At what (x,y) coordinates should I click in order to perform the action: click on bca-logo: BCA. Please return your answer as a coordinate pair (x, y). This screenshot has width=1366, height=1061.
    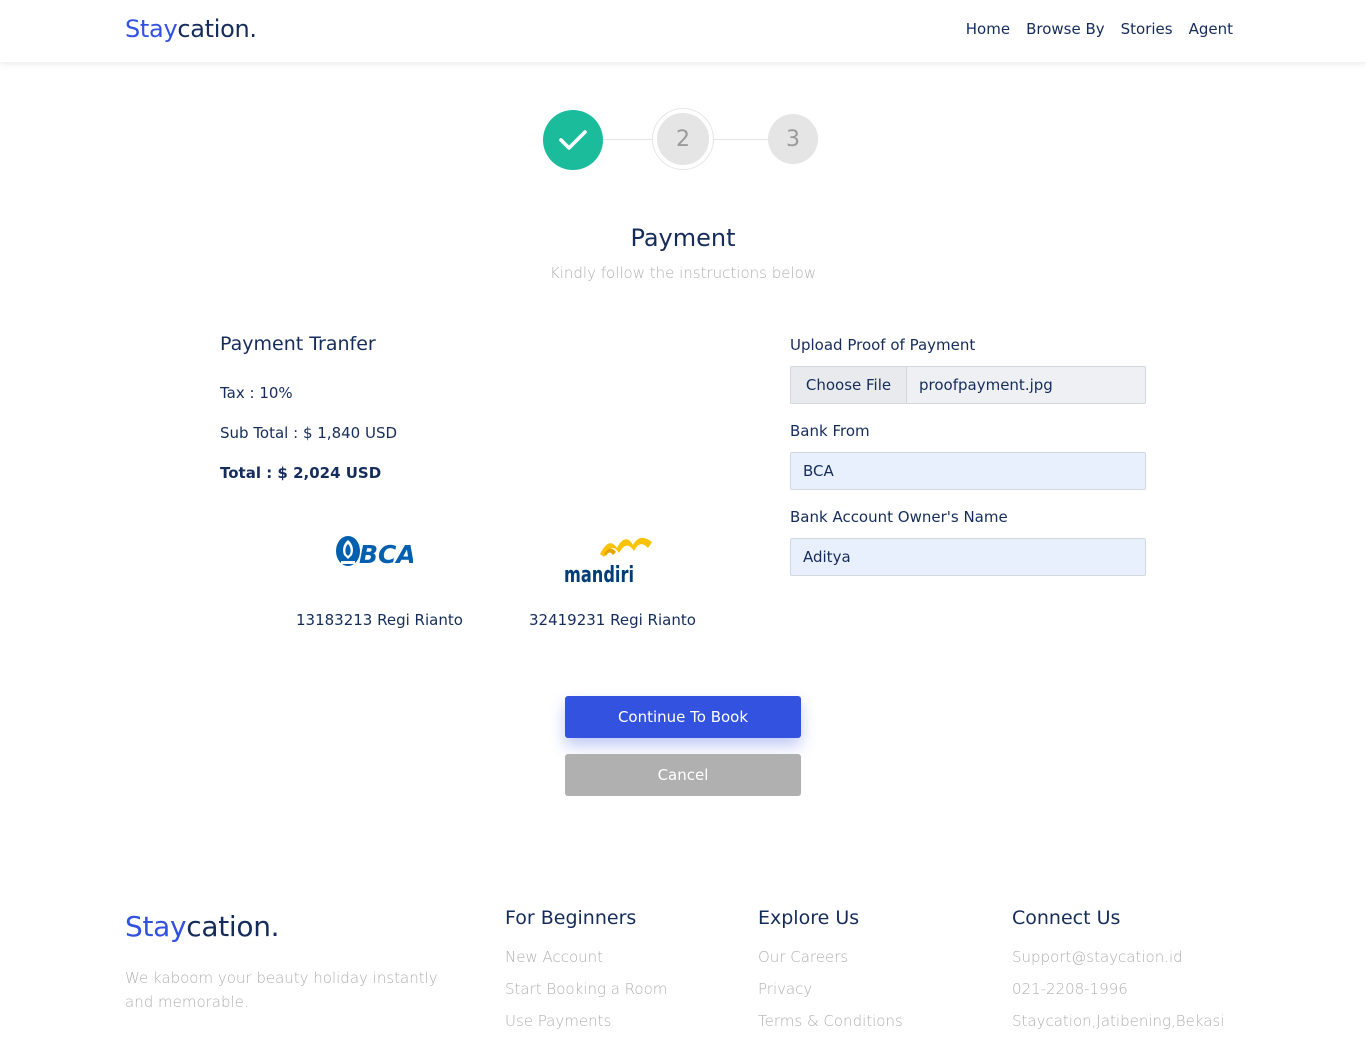
    Looking at the image, I should click on (374, 552).